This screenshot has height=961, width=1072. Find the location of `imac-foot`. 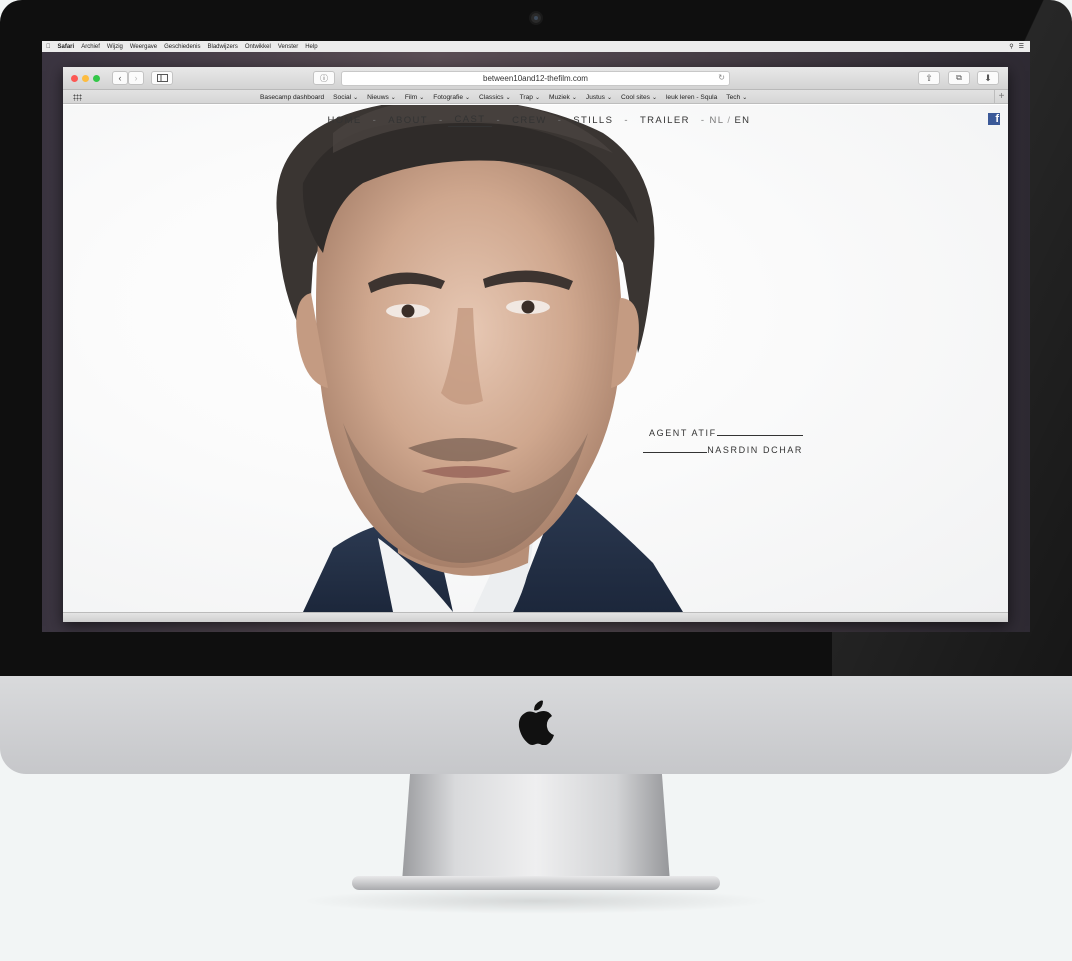

imac-foot is located at coordinates (536, 883).